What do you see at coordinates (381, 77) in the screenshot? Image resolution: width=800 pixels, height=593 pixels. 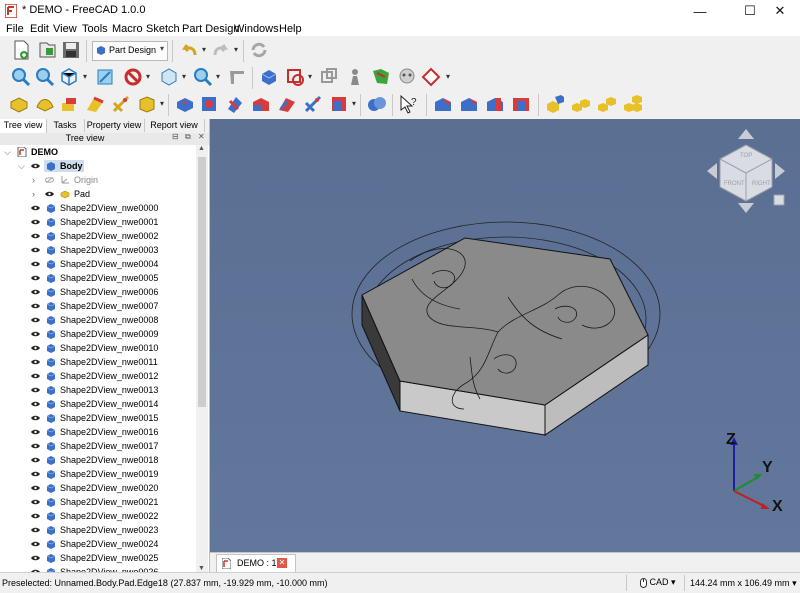 I see `shape-binder-icon` at bounding box center [381, 77].